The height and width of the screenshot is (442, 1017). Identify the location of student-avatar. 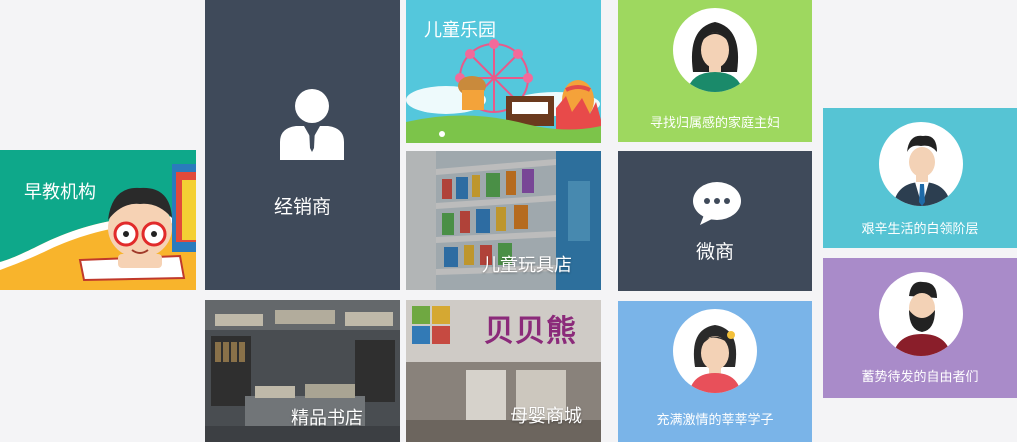
(715, 351).